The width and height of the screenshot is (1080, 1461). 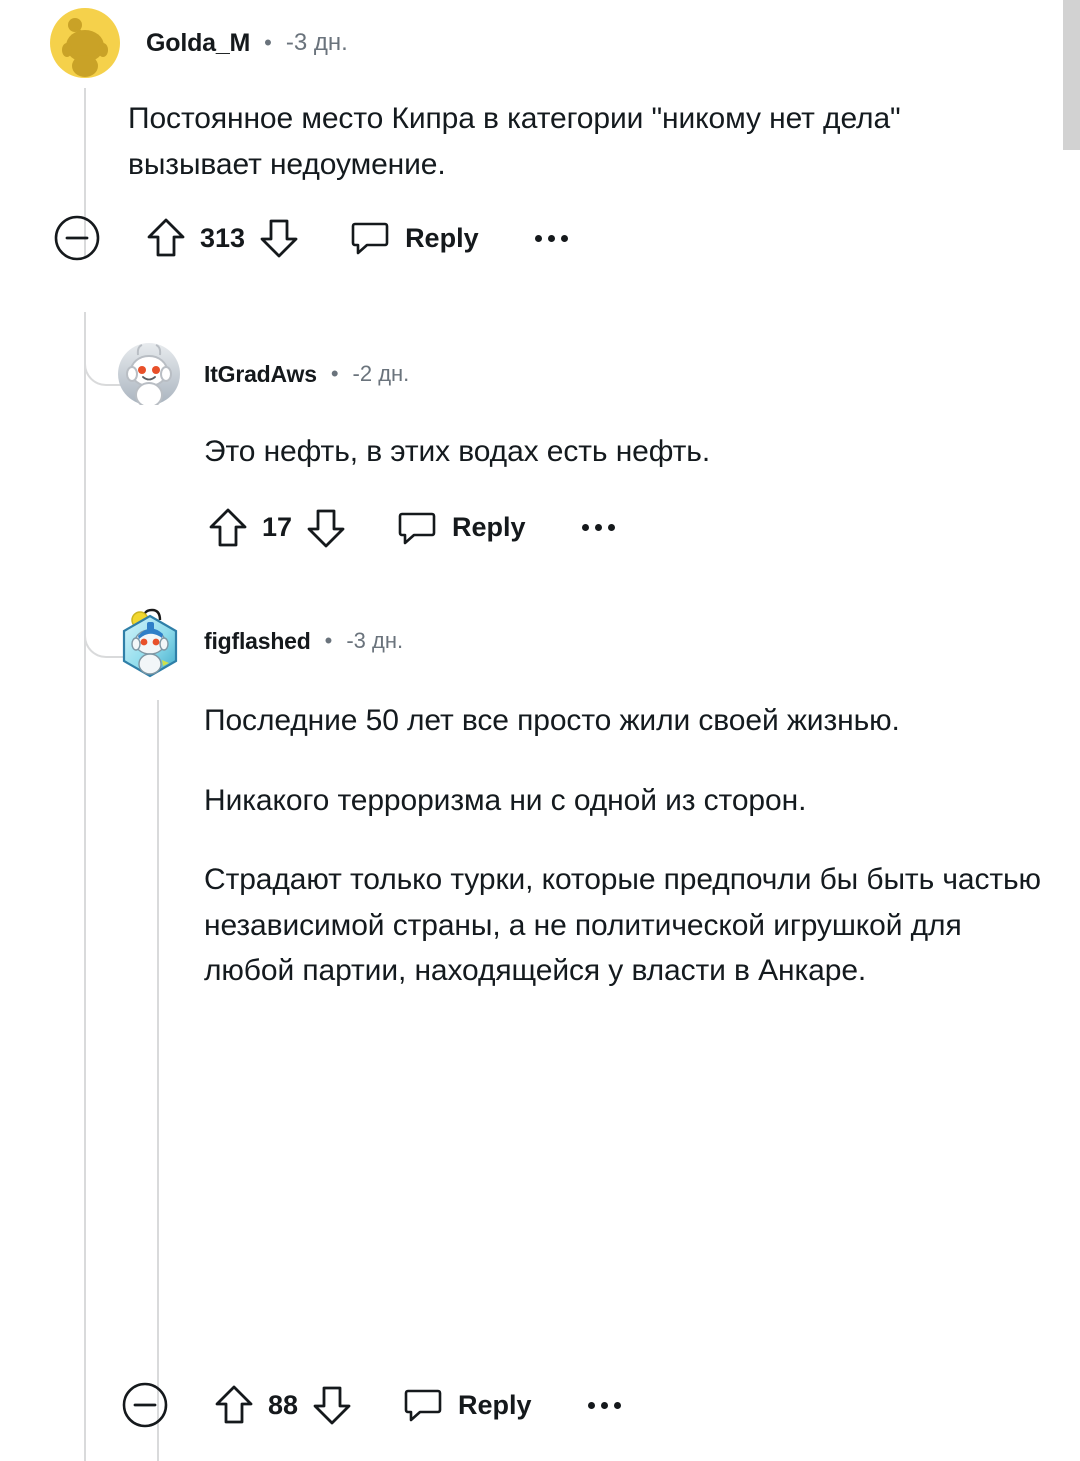 I want to click on comment-actions: 313 Reply, so click(x=532, y=238).